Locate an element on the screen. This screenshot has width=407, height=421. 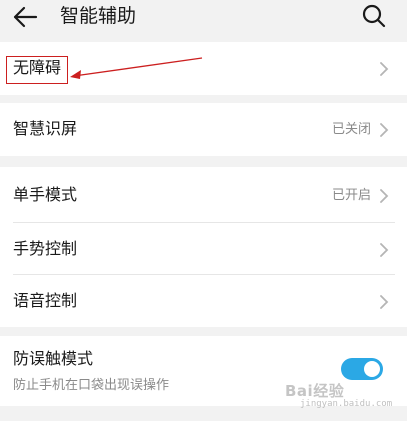
one-hand-label: 单手模式 is located at coordinates (45, 194).